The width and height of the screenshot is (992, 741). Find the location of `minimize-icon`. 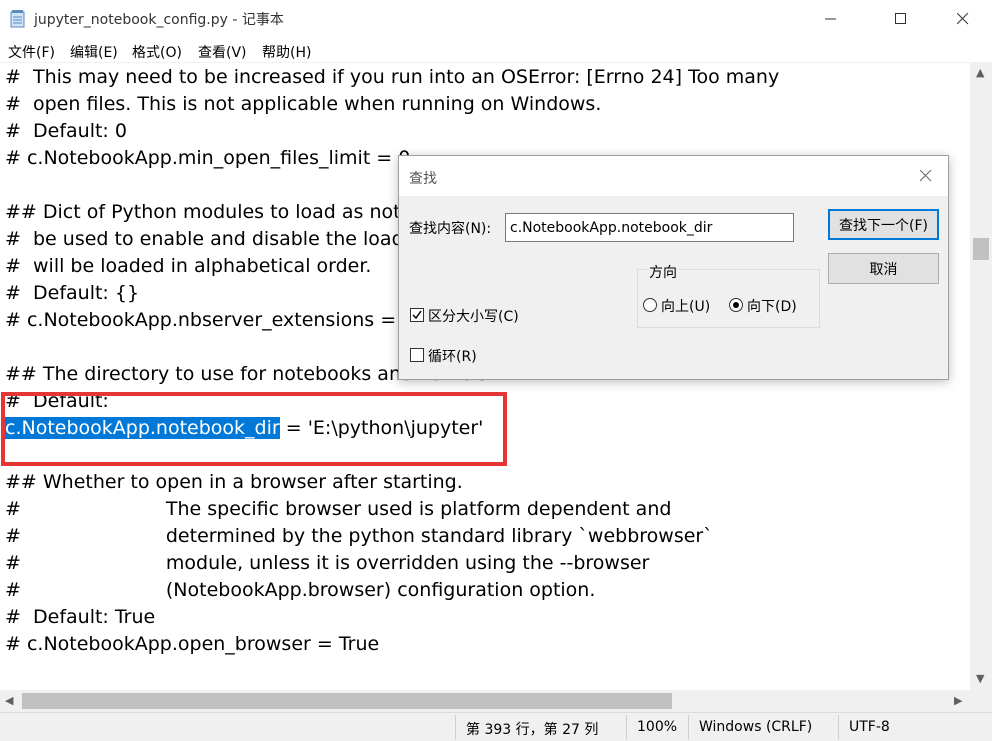

minimize-icon is located at coordinates (830, 19).